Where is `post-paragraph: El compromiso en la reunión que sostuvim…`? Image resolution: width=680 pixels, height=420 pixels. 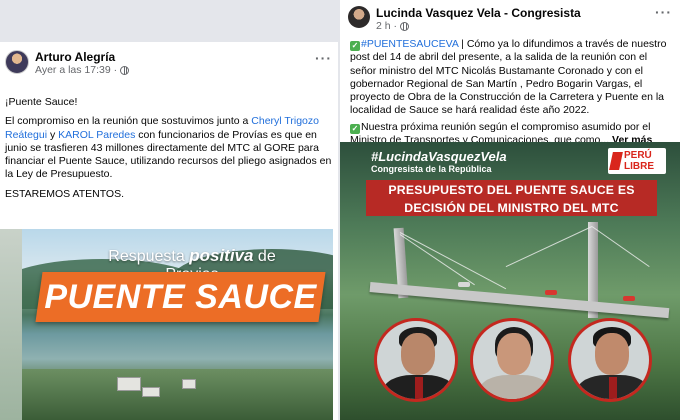
post-paragraph: El compromiso en la reunión que sostuvim… is located at coordinates (168, 148).